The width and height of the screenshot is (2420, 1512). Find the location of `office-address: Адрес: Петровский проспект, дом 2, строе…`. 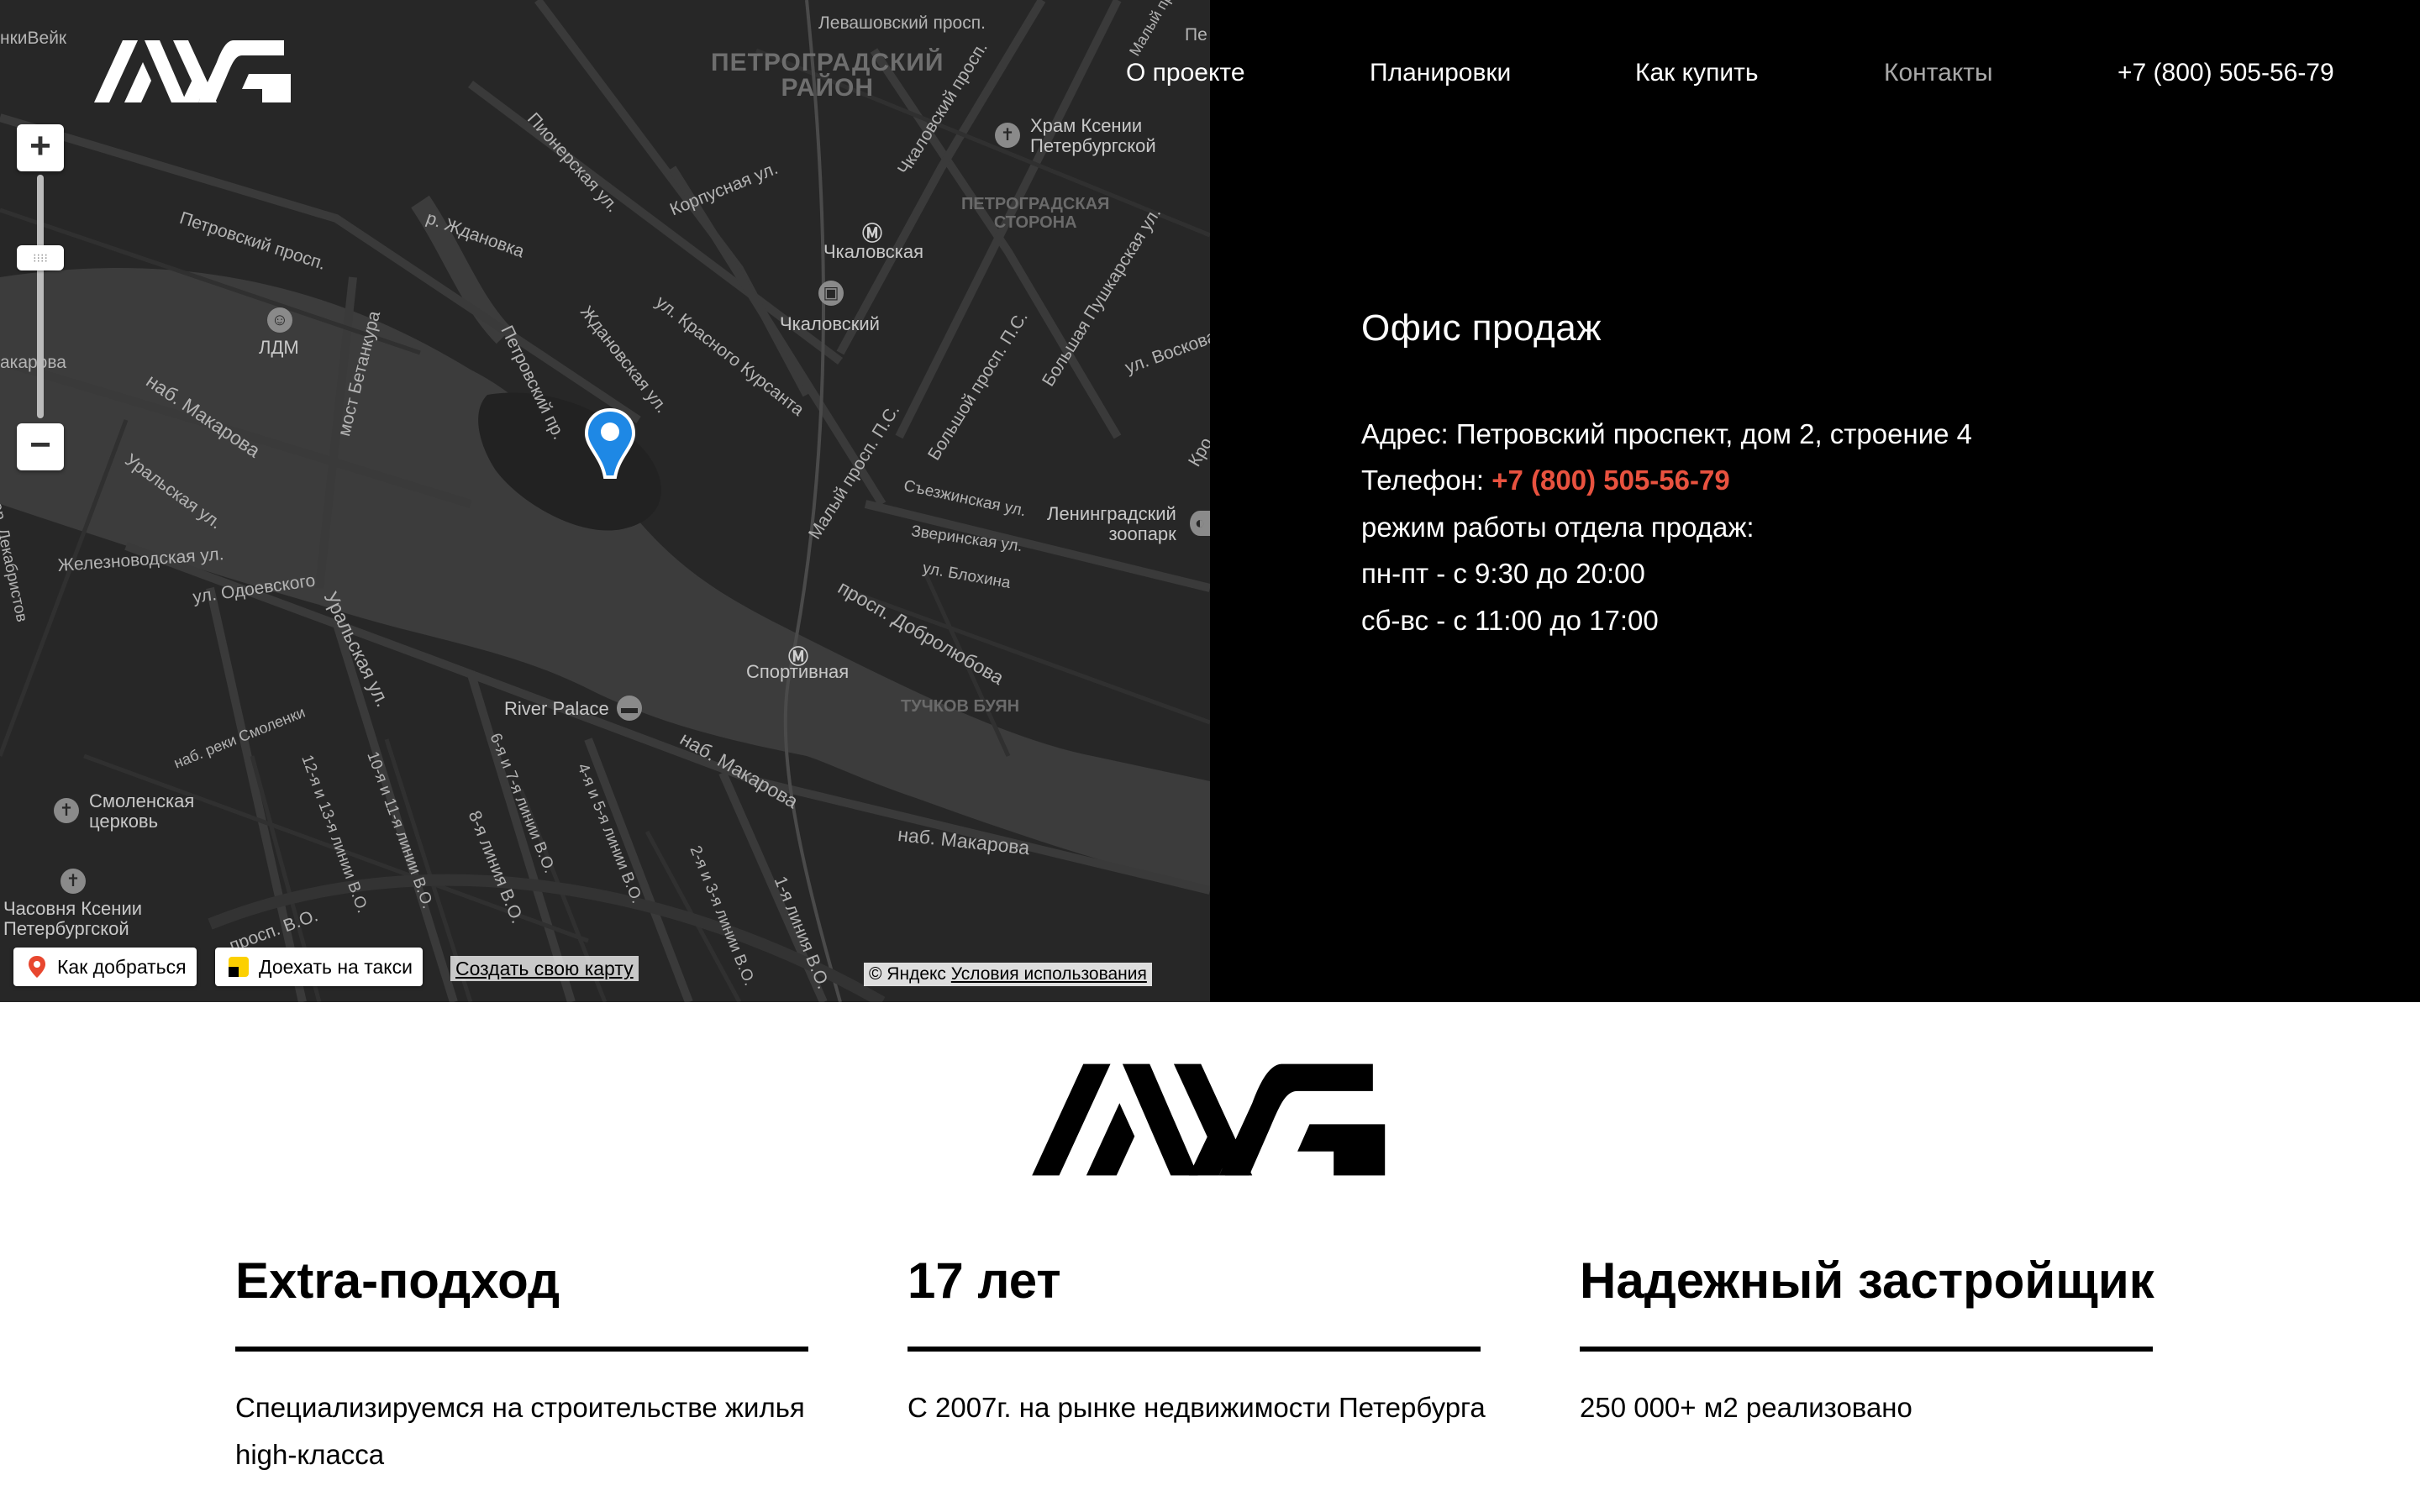

office-address: Адрес: Петровский проспект, дом 2, строе… is located at coordinates (1666, 434).